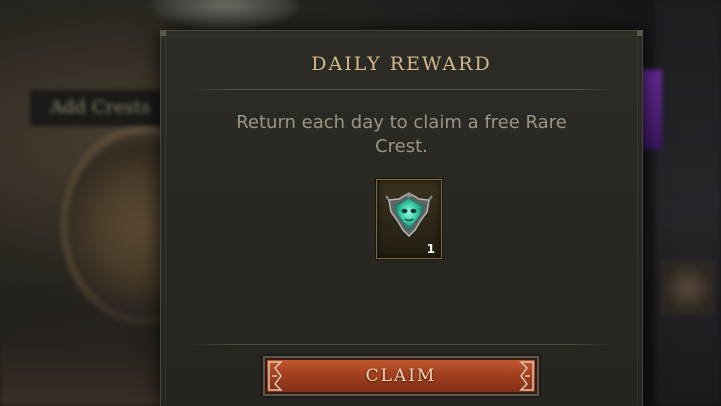  I want to click on claim-button-label: CLAIM, so click(401, 376).